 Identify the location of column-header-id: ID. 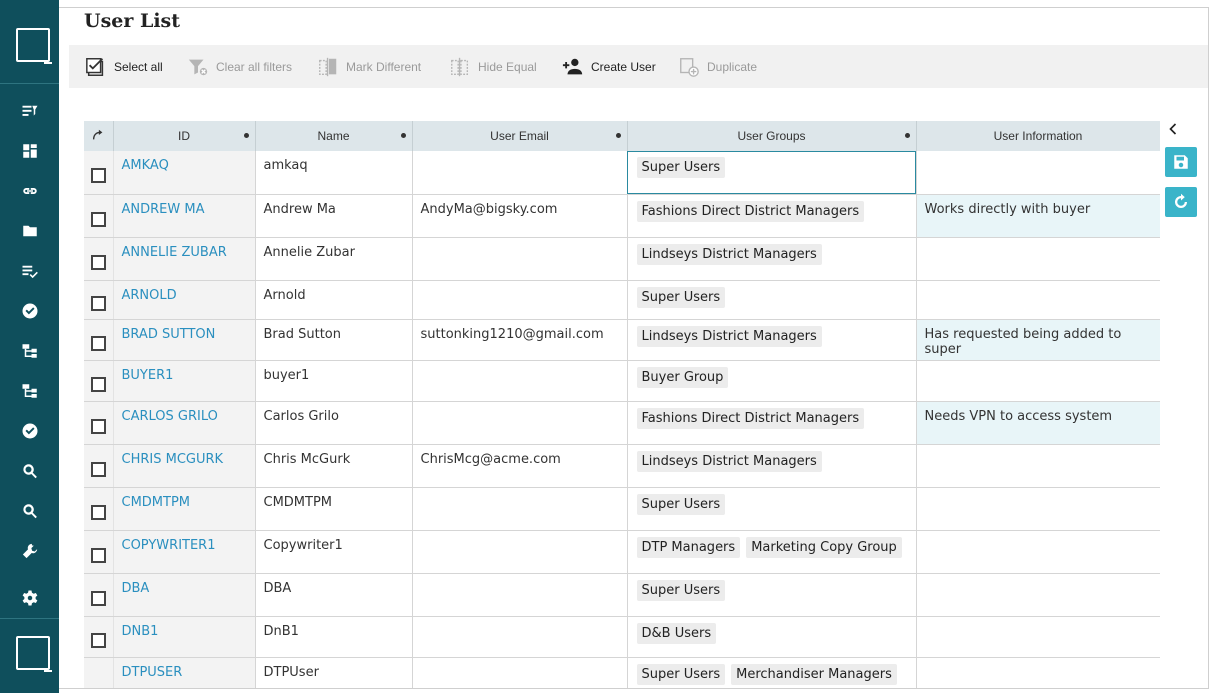
(184, 136).